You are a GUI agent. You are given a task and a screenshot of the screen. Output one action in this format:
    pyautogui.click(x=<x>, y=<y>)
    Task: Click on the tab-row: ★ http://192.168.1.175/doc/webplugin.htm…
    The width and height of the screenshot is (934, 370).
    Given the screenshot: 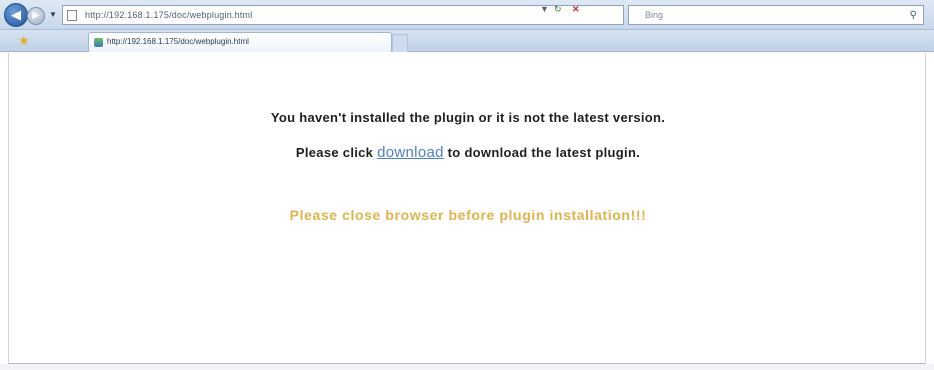 What is the action you would take?
    pyautogui.click(x=467, y=41)
    